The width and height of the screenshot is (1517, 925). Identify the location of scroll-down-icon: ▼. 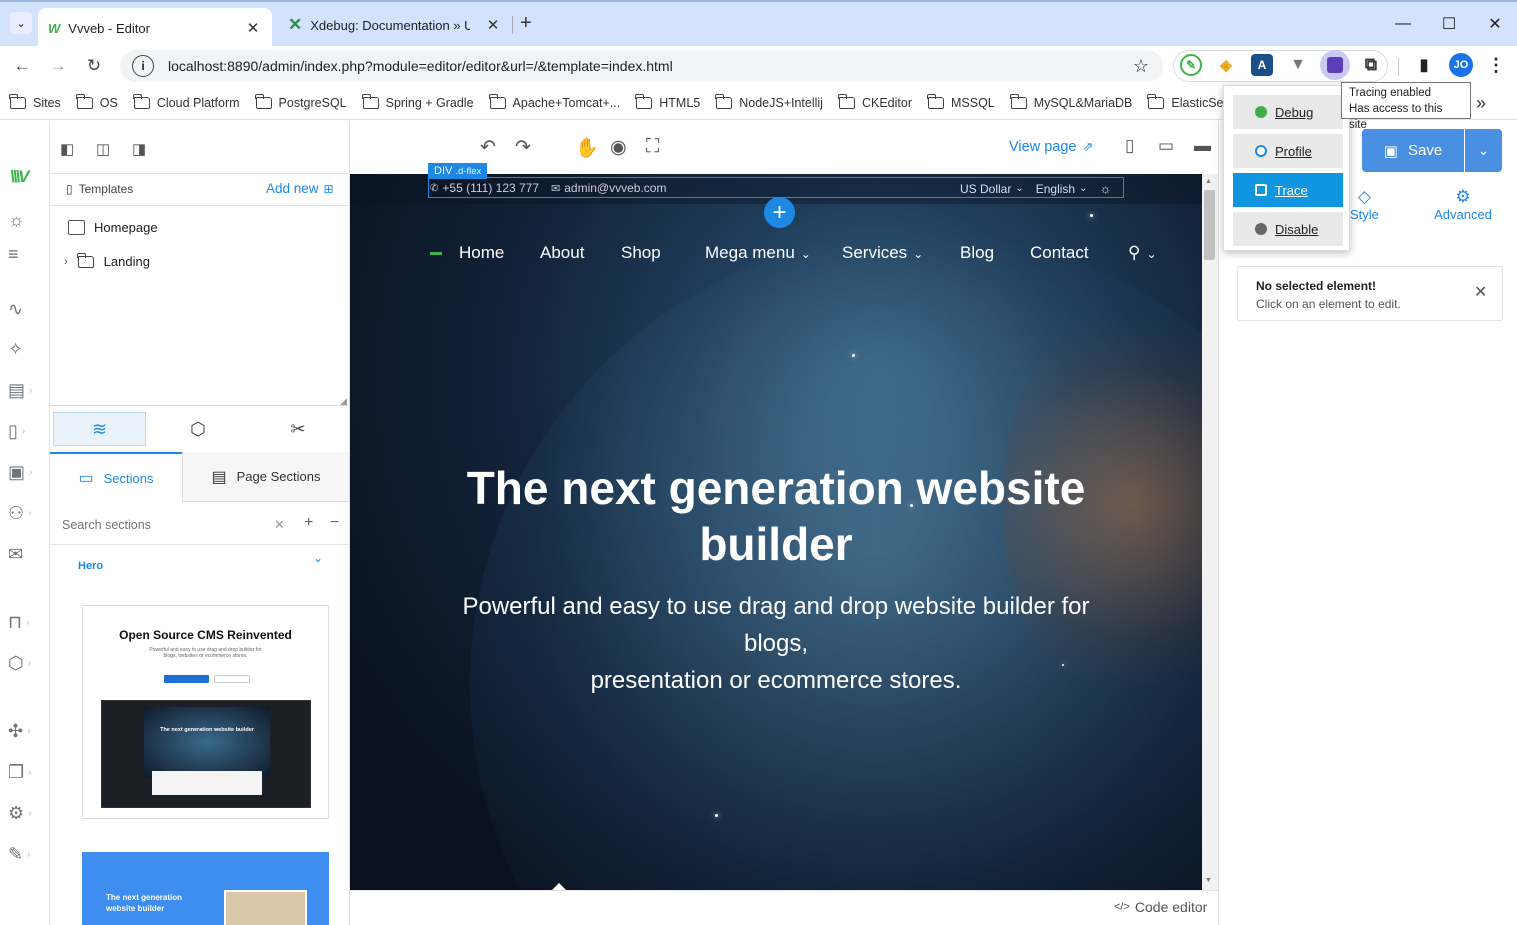
(1208, 880).